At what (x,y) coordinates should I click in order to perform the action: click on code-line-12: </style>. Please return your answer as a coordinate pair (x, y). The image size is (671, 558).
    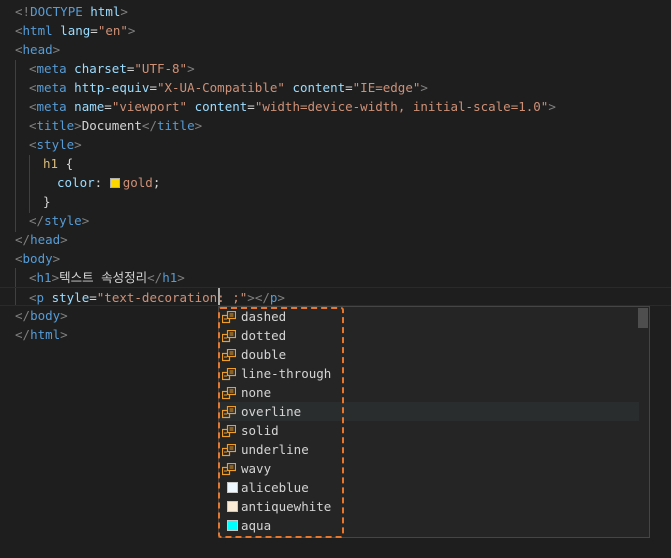
    Looking at the image, I should click on (59, 220).